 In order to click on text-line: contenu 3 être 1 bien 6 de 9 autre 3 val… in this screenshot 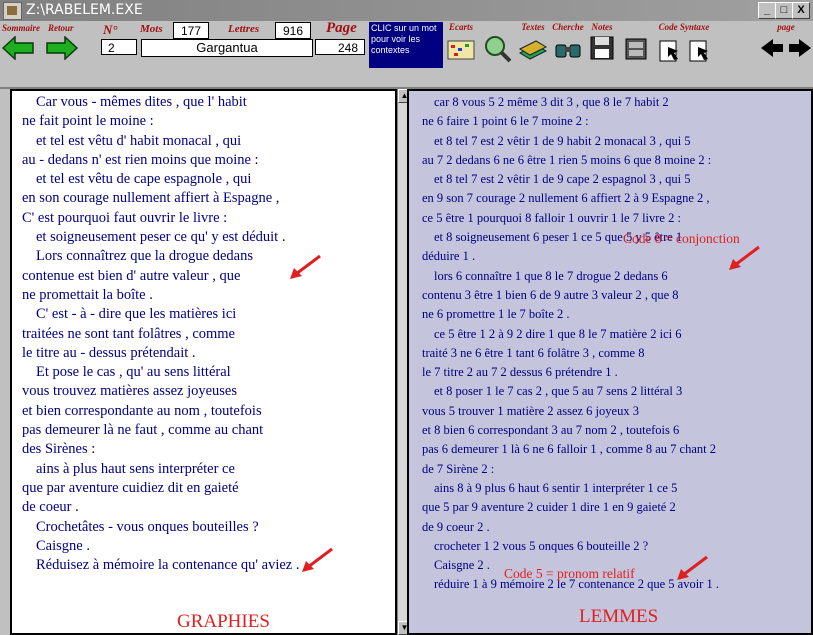, I will do `click(610, 295)`.